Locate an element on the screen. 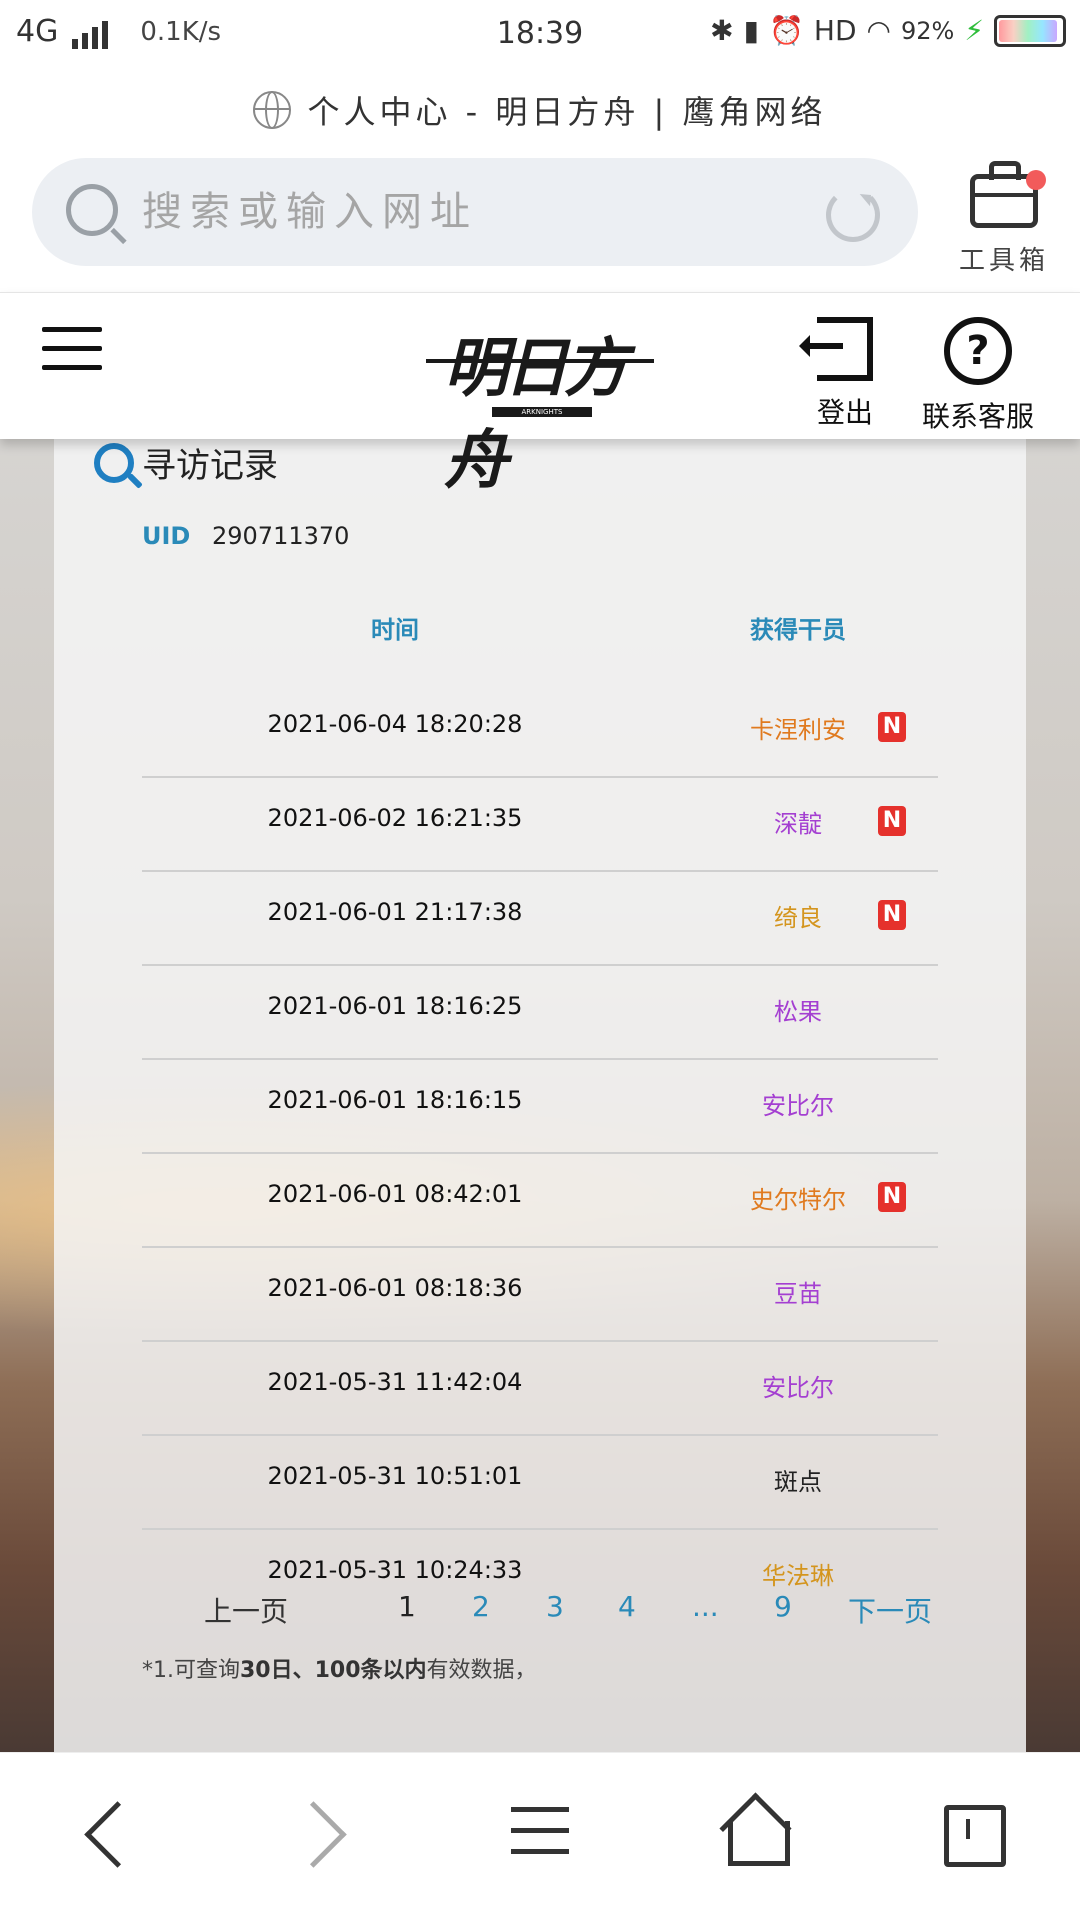 This screenshot has width=1080, height=1921. forward-icon is located at coordinates (326, 1837).